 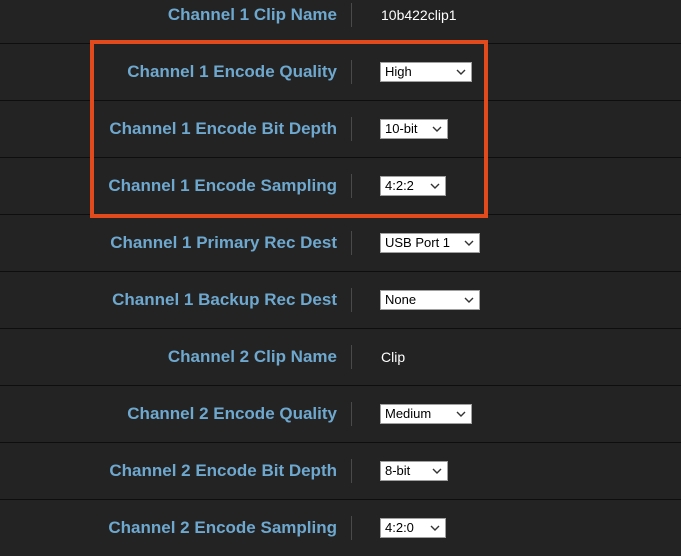 I want to click on settings-row-ch1-encode-bit-depth: Channel 1 Encode Bit Depth 10-bit, so click(x=340, y=128).